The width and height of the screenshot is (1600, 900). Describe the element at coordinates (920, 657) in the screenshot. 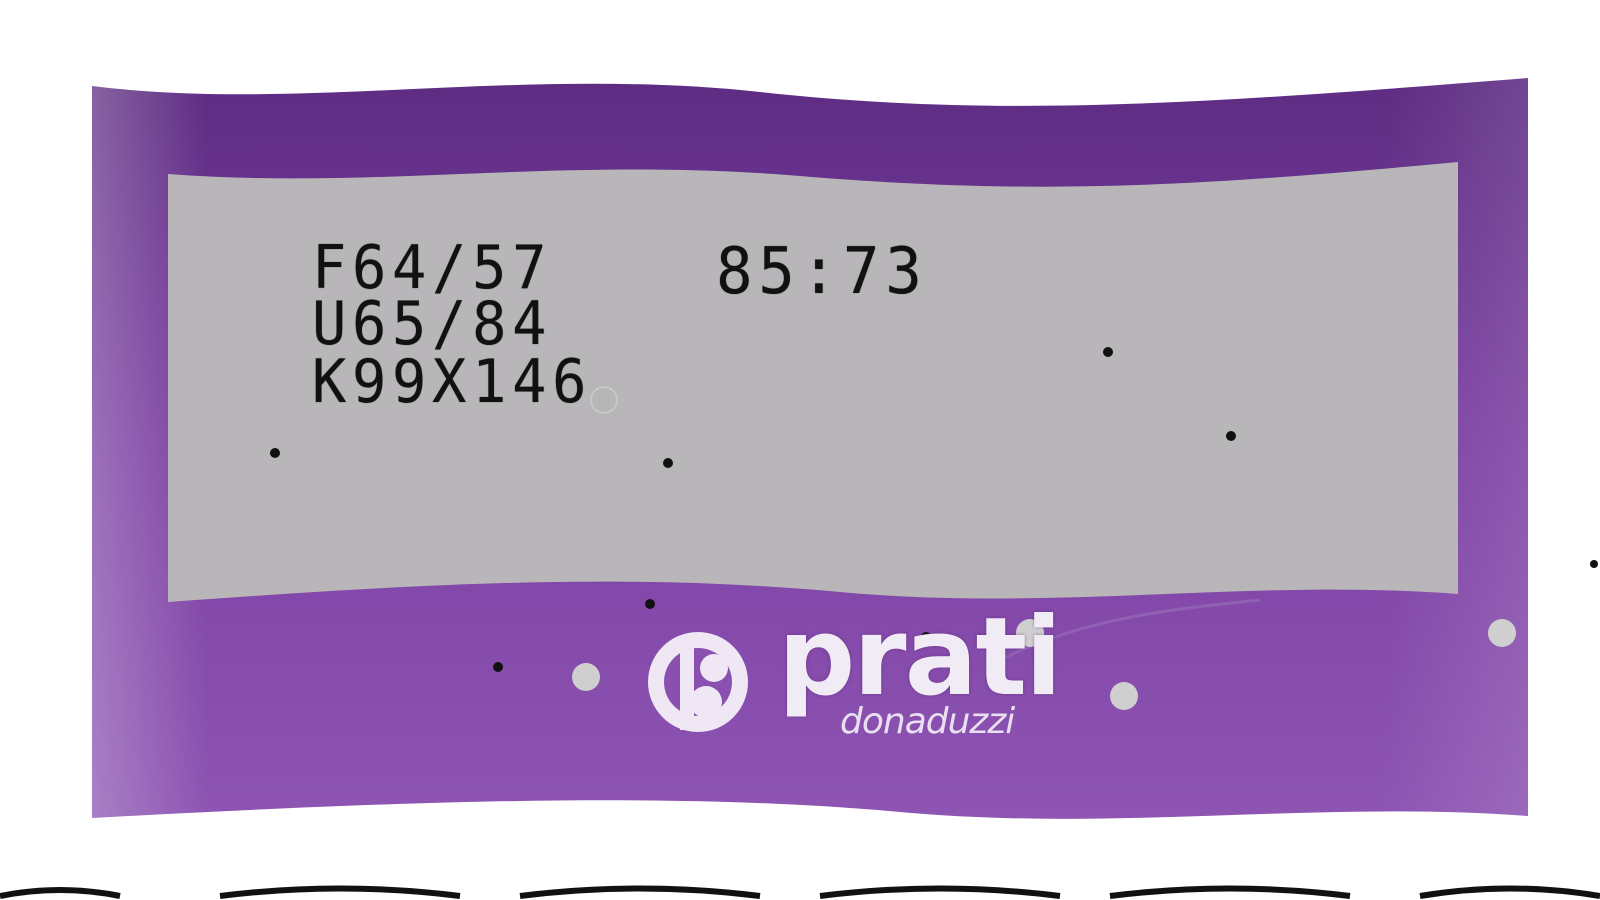

I see `brand-name: prati` at that location.